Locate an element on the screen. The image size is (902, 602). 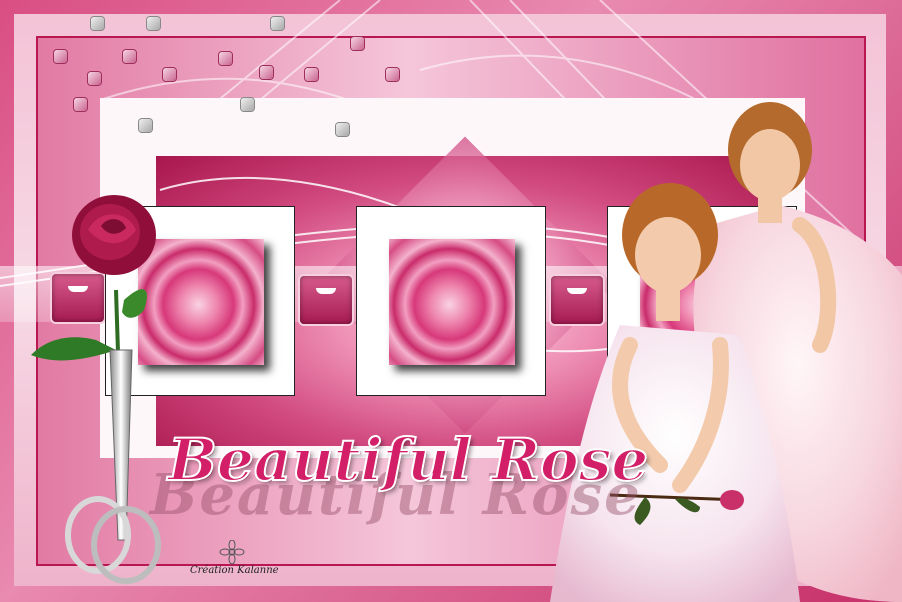
artist-credit: Création Kalanne is located at coordinates (234, 570).